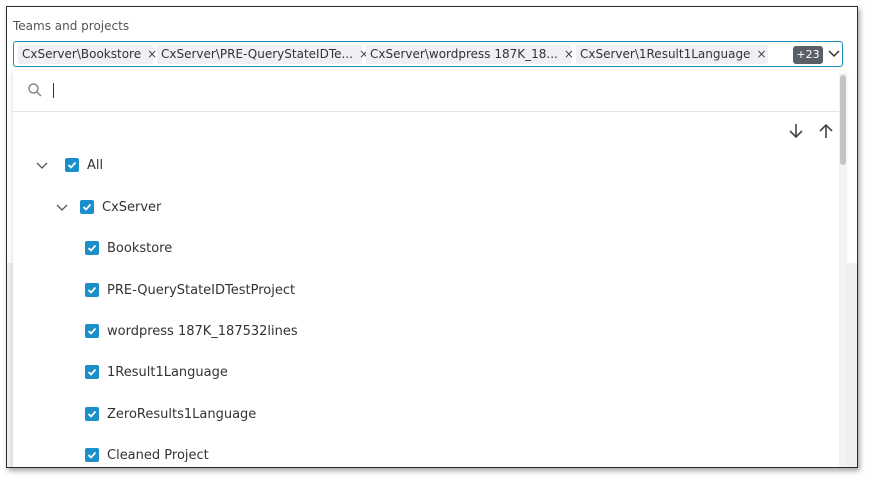 The height and width of the screenshot is (479, 874). What do you see at coordinates (665, 54) in the screenshot?
I see `chip-label: CxServer\1Result1Language` at bounding box center [665, 54].